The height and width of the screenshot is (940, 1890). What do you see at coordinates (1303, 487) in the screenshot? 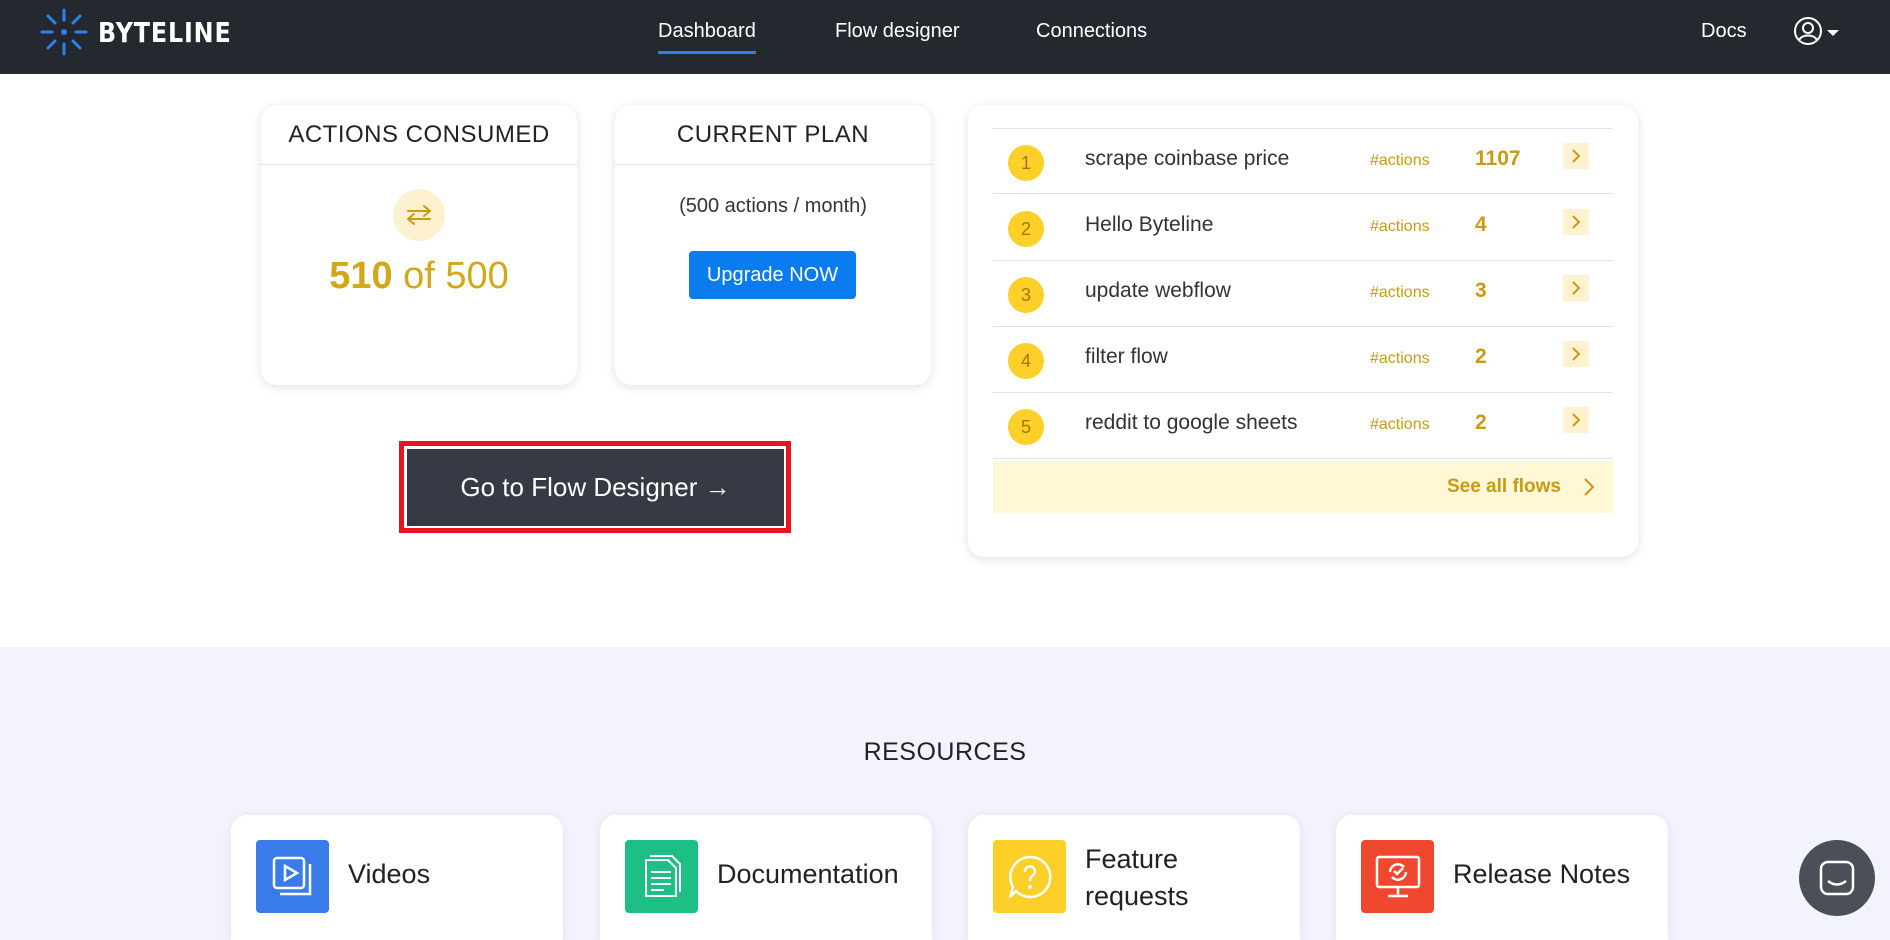
I see `see-all-flows-link: See all flows` at bounding box center [1303, 487].